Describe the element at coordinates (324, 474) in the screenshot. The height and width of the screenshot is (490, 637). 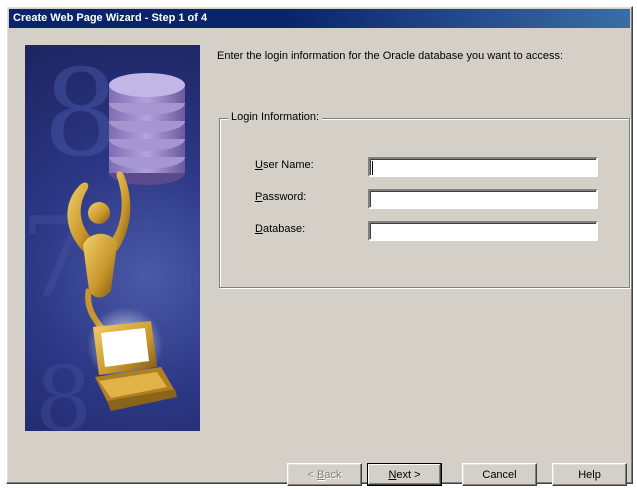
I see `back-button: < Back` at that location.